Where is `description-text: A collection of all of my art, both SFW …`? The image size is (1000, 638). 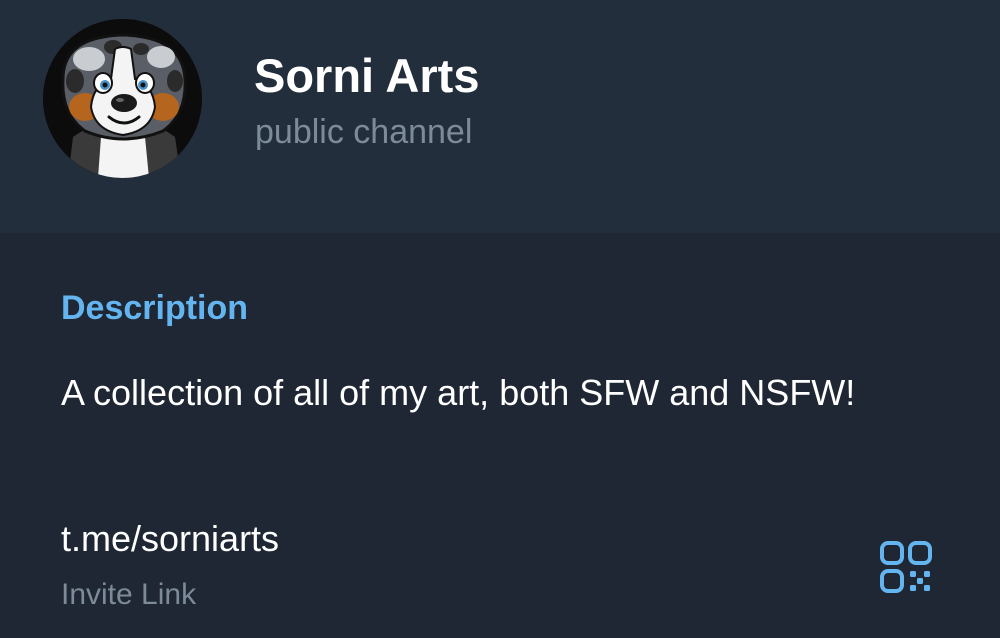
description-text: A collection of all of my art, both SFW … is located at coordinates (458, 392).